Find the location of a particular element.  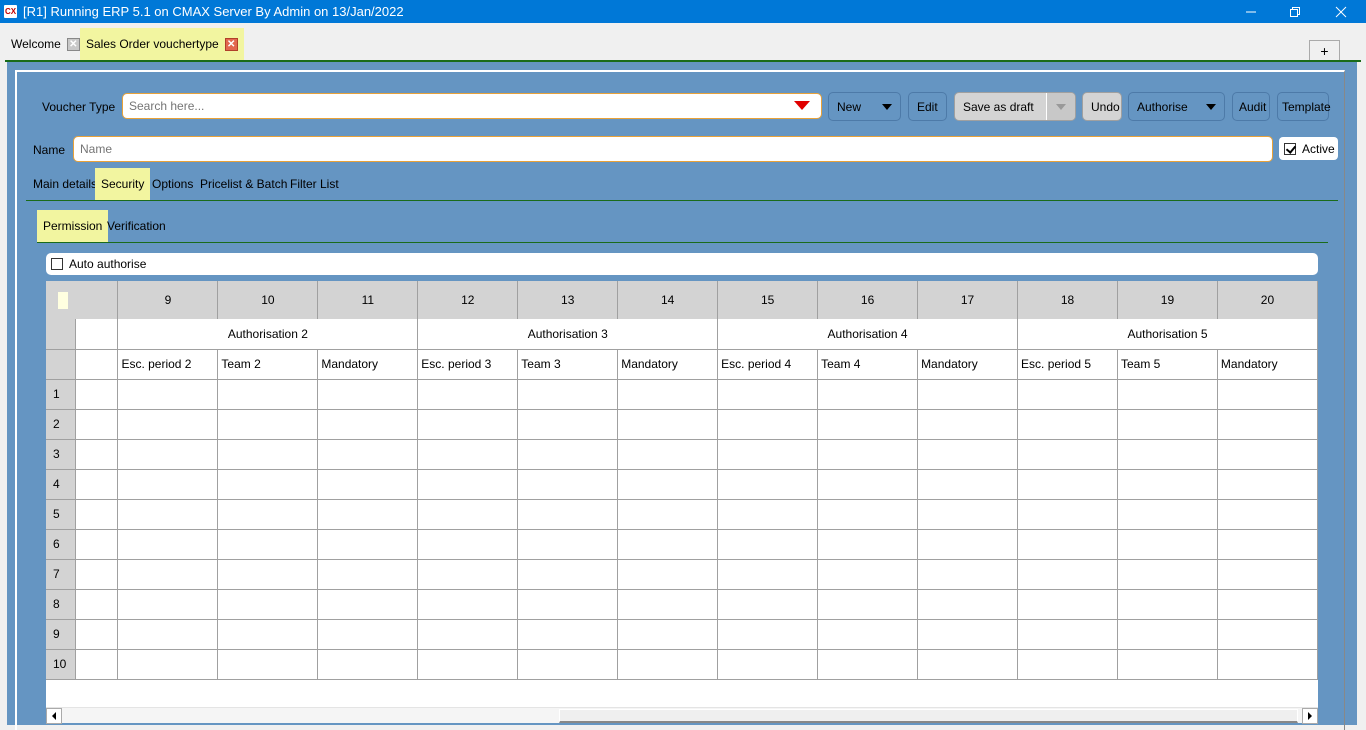

column-header: Team 5 is located at coordinates (1167, 364).